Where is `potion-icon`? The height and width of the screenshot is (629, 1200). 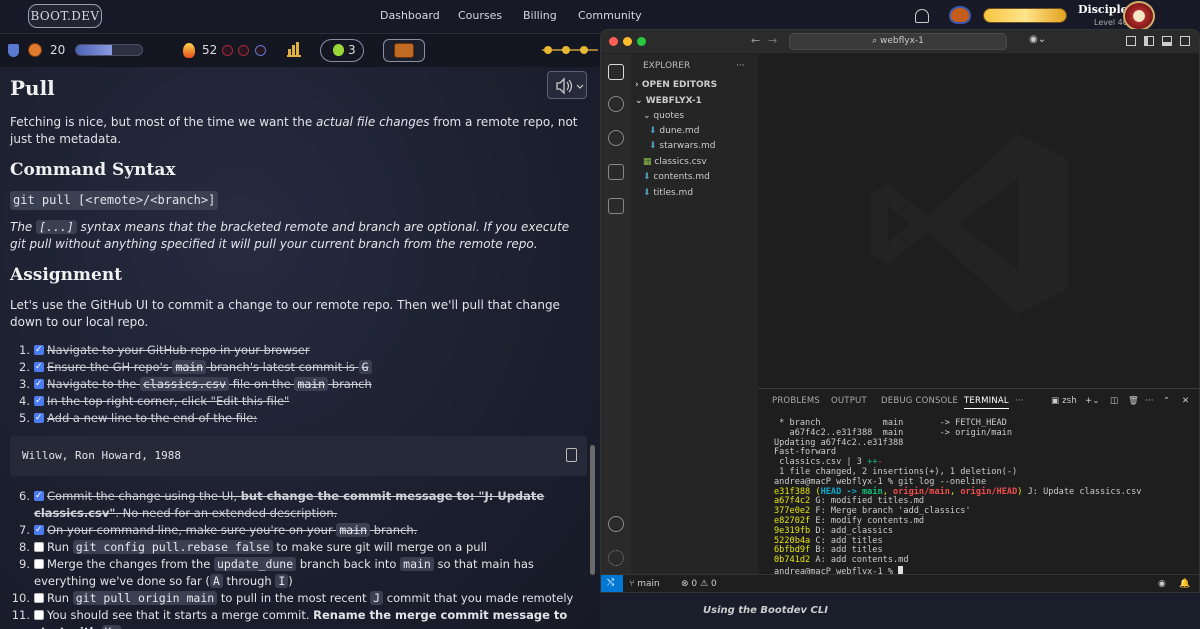
potion-icon is located at coordinates (338, 50).